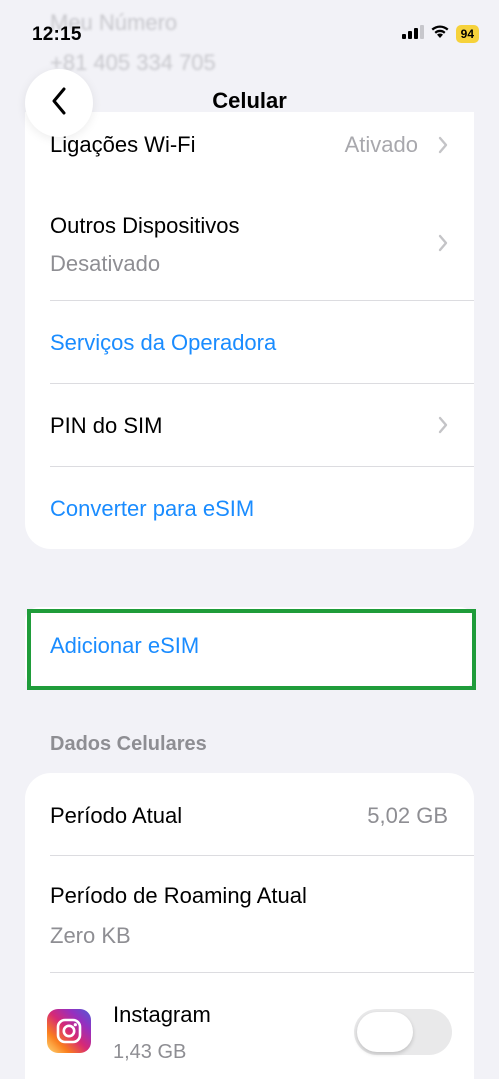 This screenshot has height=1079, width=499. I want to click on sim-pin-row: PIN do SIM, so click(249, 425).